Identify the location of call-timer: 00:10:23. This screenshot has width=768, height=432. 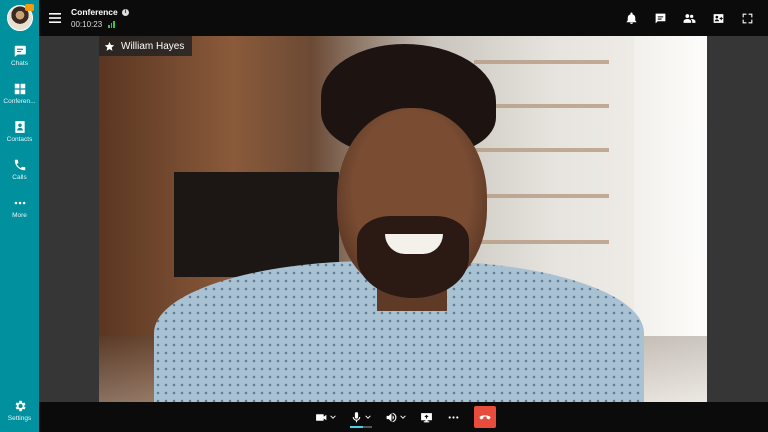
(87, 24).